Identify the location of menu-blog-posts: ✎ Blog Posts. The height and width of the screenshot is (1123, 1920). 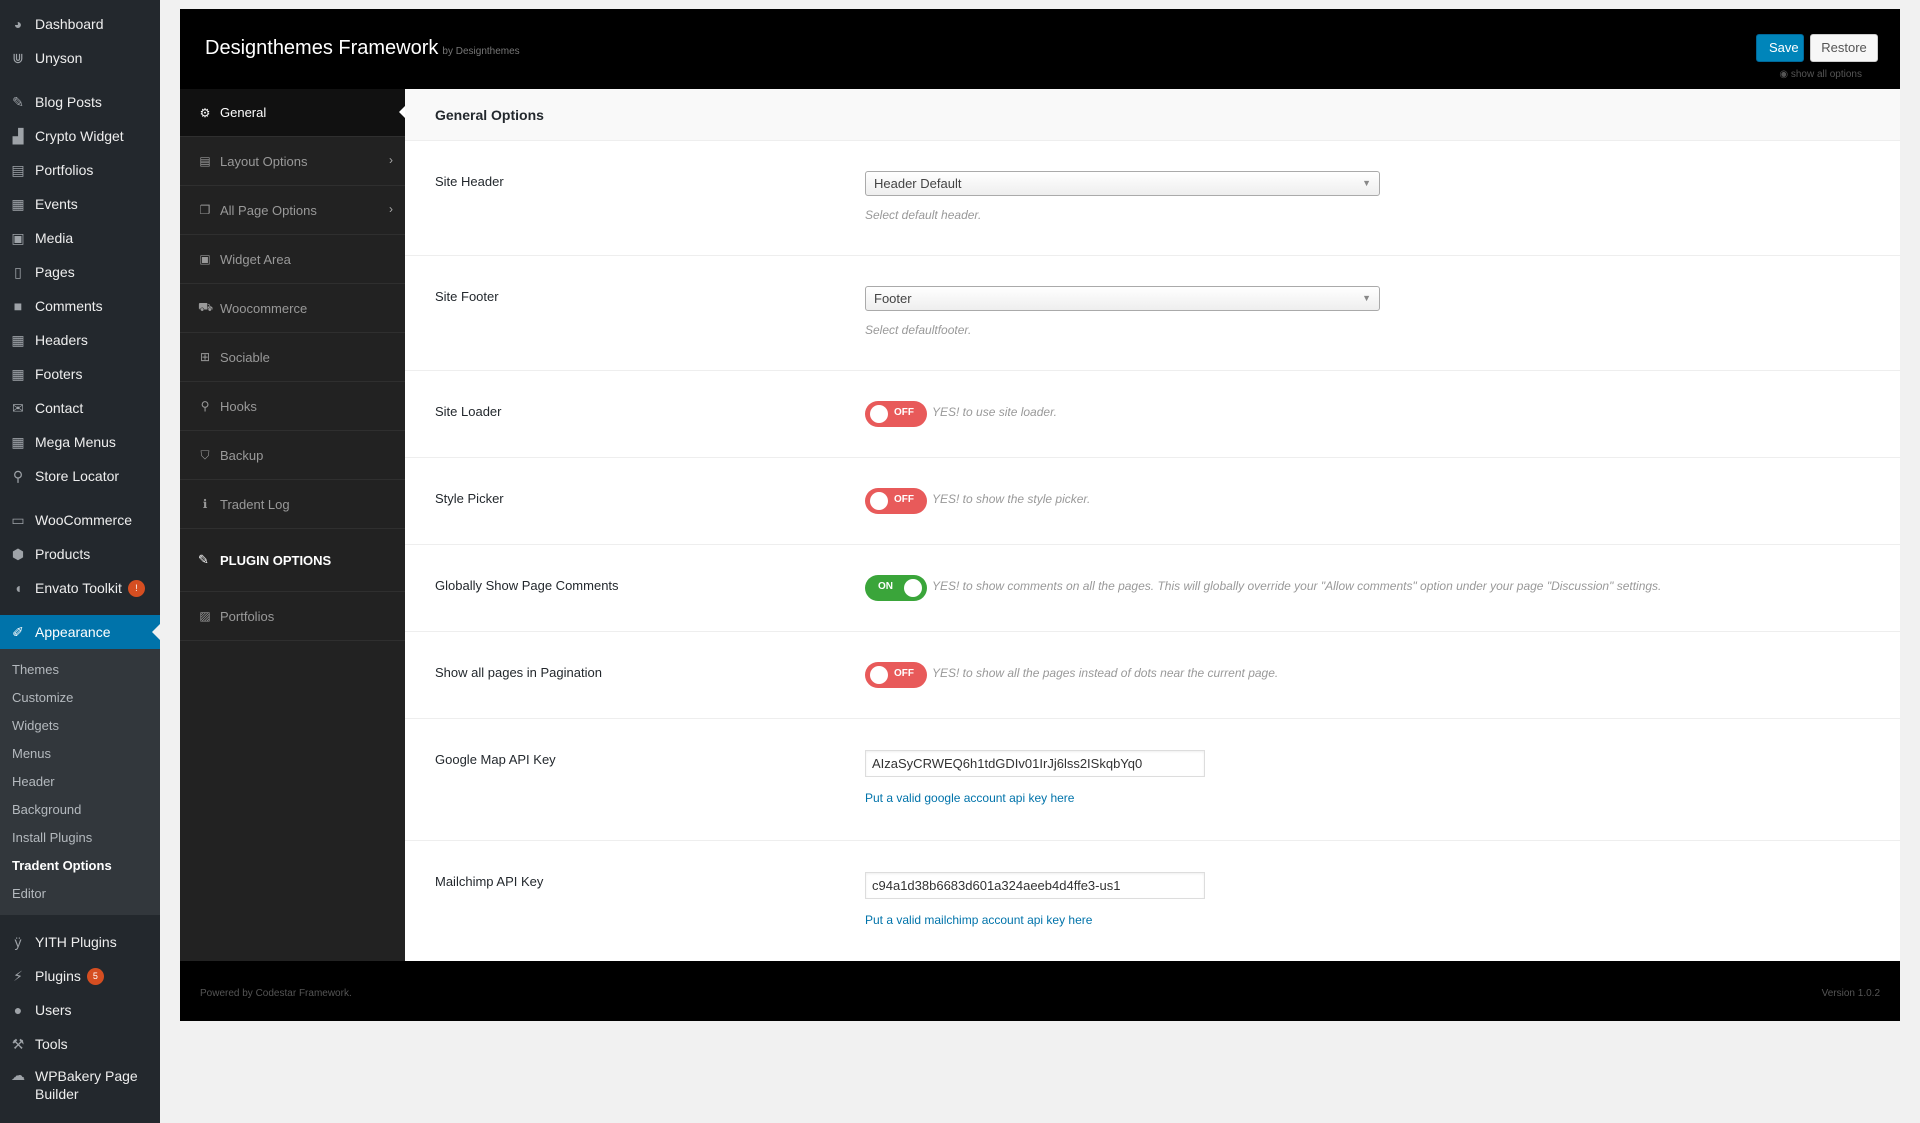
(80, 102).